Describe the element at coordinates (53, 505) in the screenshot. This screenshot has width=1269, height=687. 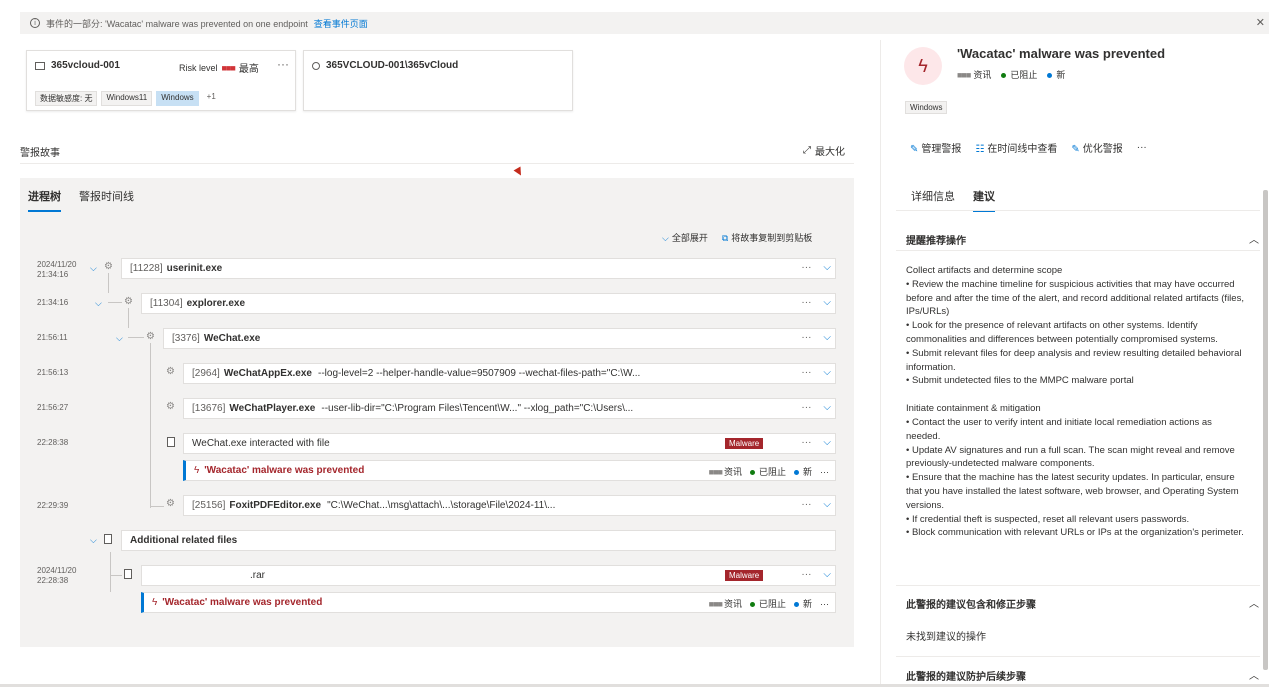
I see `timestamp: 22:29:39` at that location.